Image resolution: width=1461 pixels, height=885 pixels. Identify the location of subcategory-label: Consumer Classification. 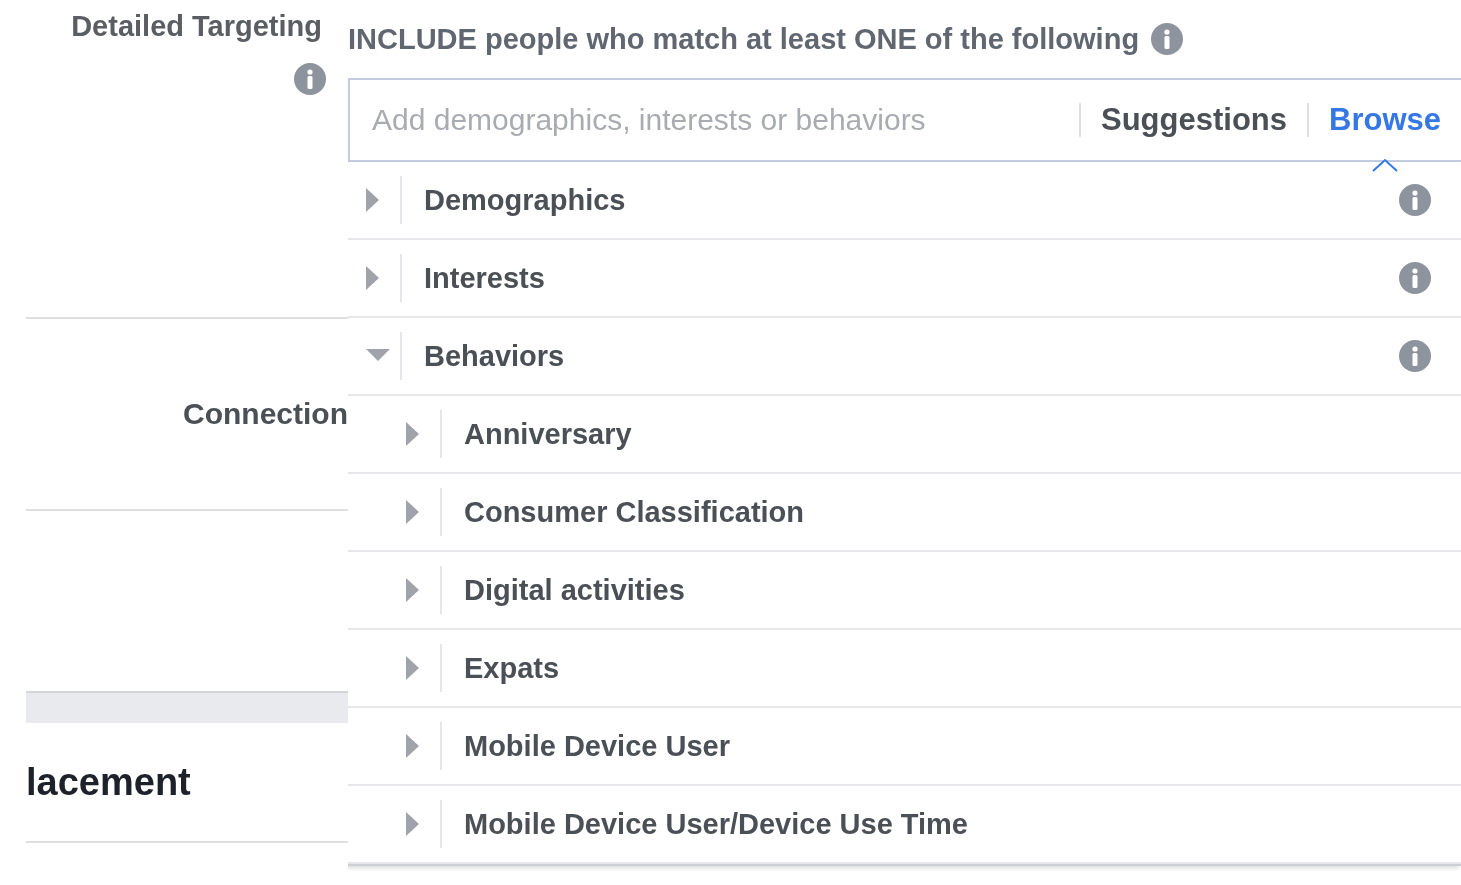
(635, 512).